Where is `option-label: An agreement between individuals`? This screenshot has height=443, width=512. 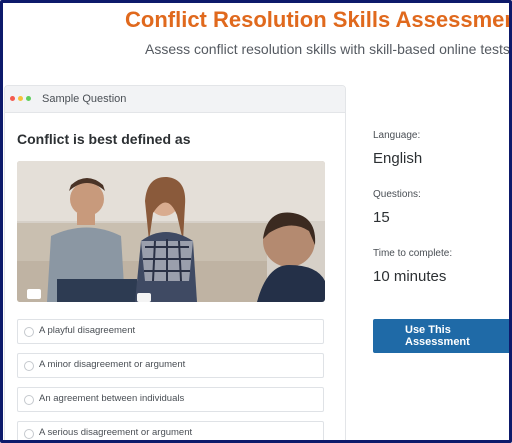
option-label: An agreement between individuals is located at coordinates (112, 398).